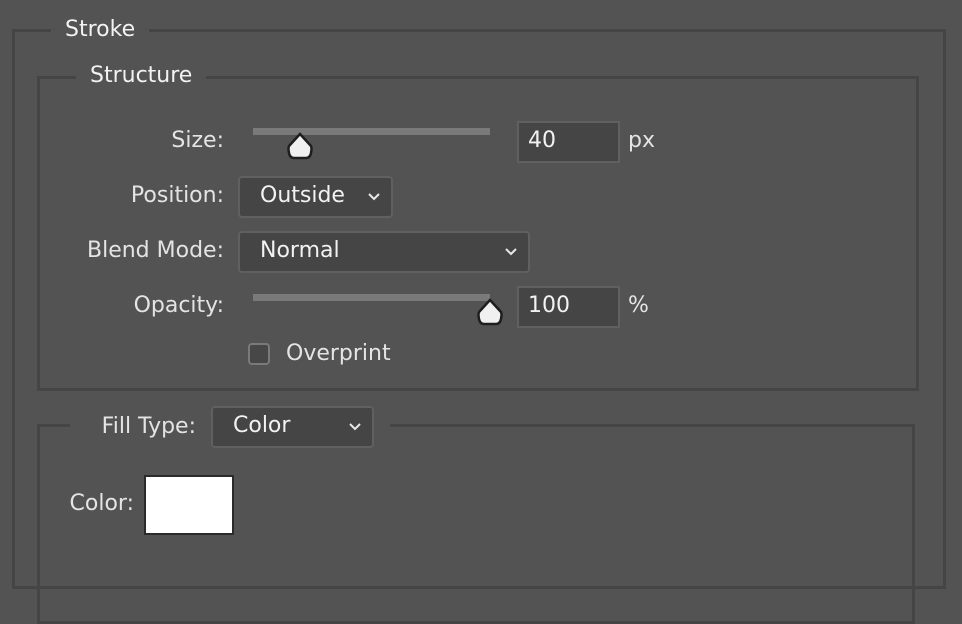  Describe the element at coordinates (371, 297) in the screenshot. I see `opacity-slider-track` at that location.